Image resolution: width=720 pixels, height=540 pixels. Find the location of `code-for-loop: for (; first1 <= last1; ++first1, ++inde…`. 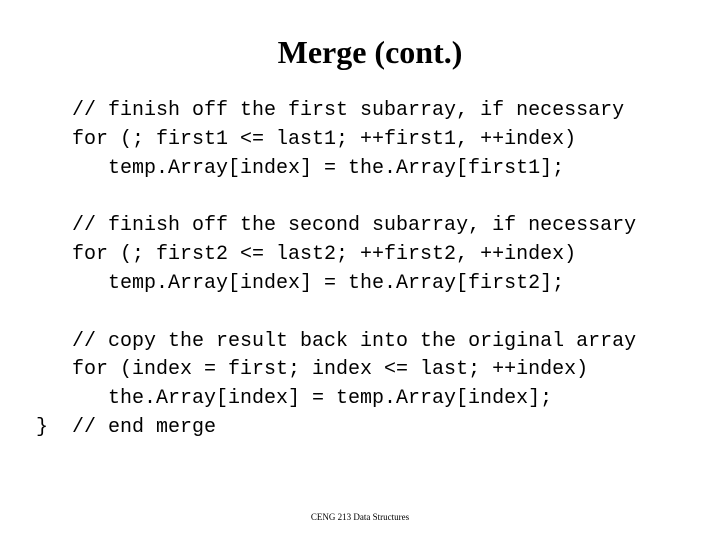

code-for-loop: for (; first1 <= last1; ++first1, ++inde… is located at coordinates (324, 139).